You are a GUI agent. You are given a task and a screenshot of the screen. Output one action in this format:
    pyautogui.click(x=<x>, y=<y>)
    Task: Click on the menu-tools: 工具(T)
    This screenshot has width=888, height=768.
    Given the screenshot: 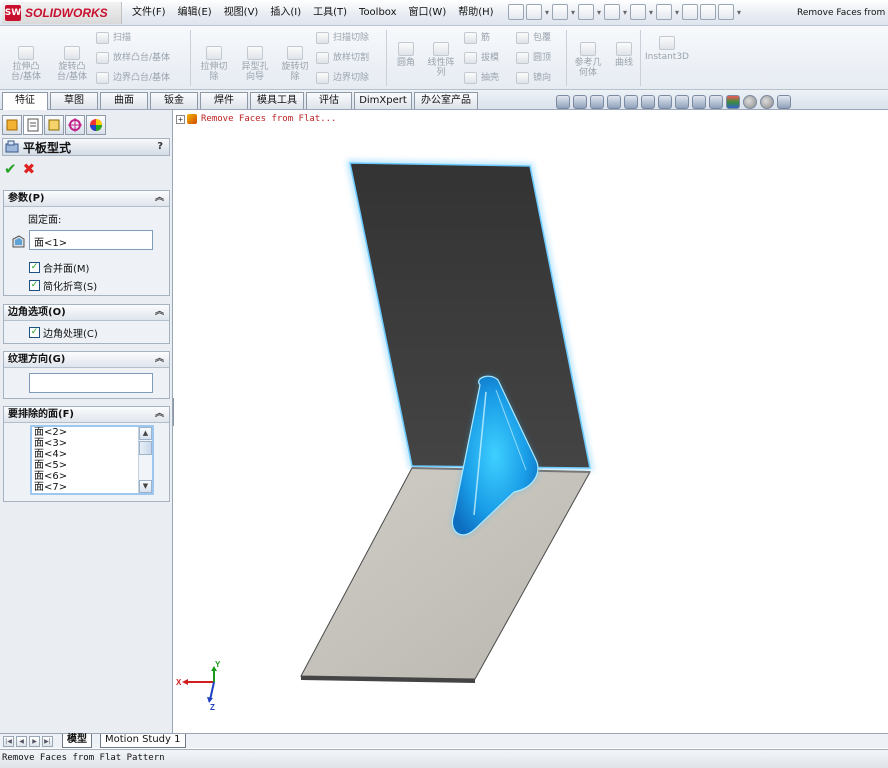 What is the action you would take?
    pyautogui.click(x=330, y=13)
    